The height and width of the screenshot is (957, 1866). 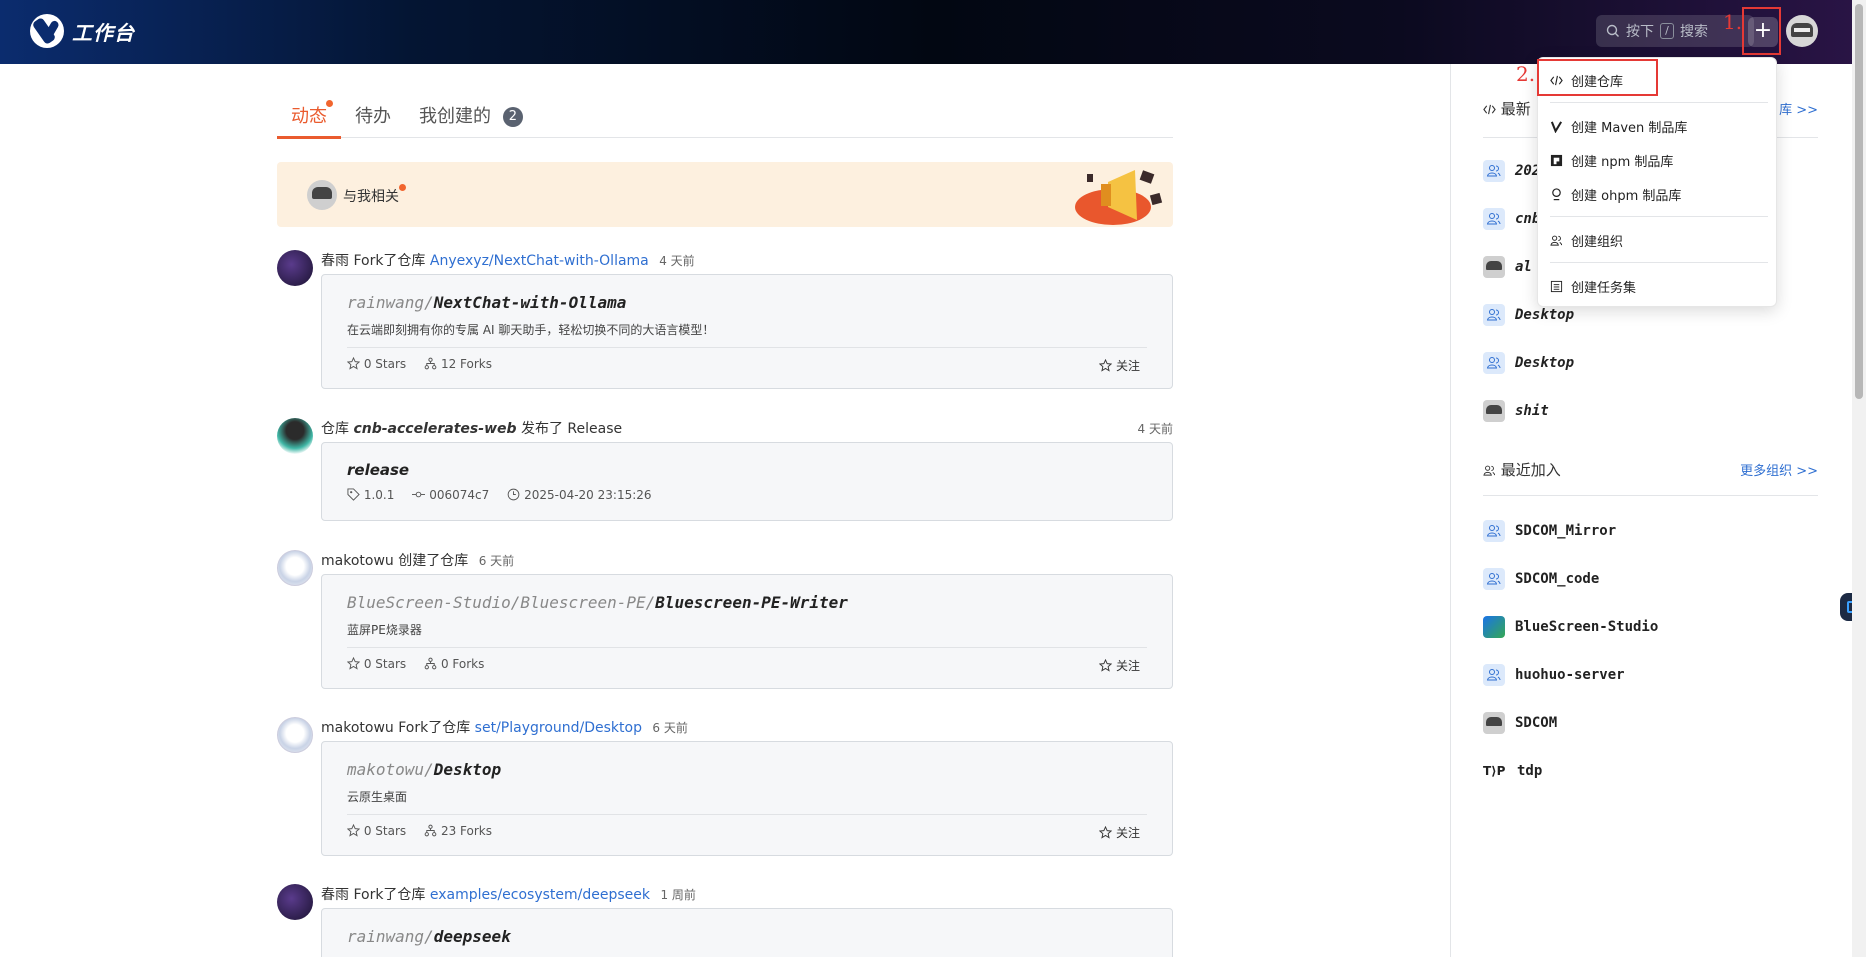 What do you see at coordinates (1593, 286) in the screenshot?
I see `create-taskset-item: 创建任务集` at bounding box center [1593, 286].